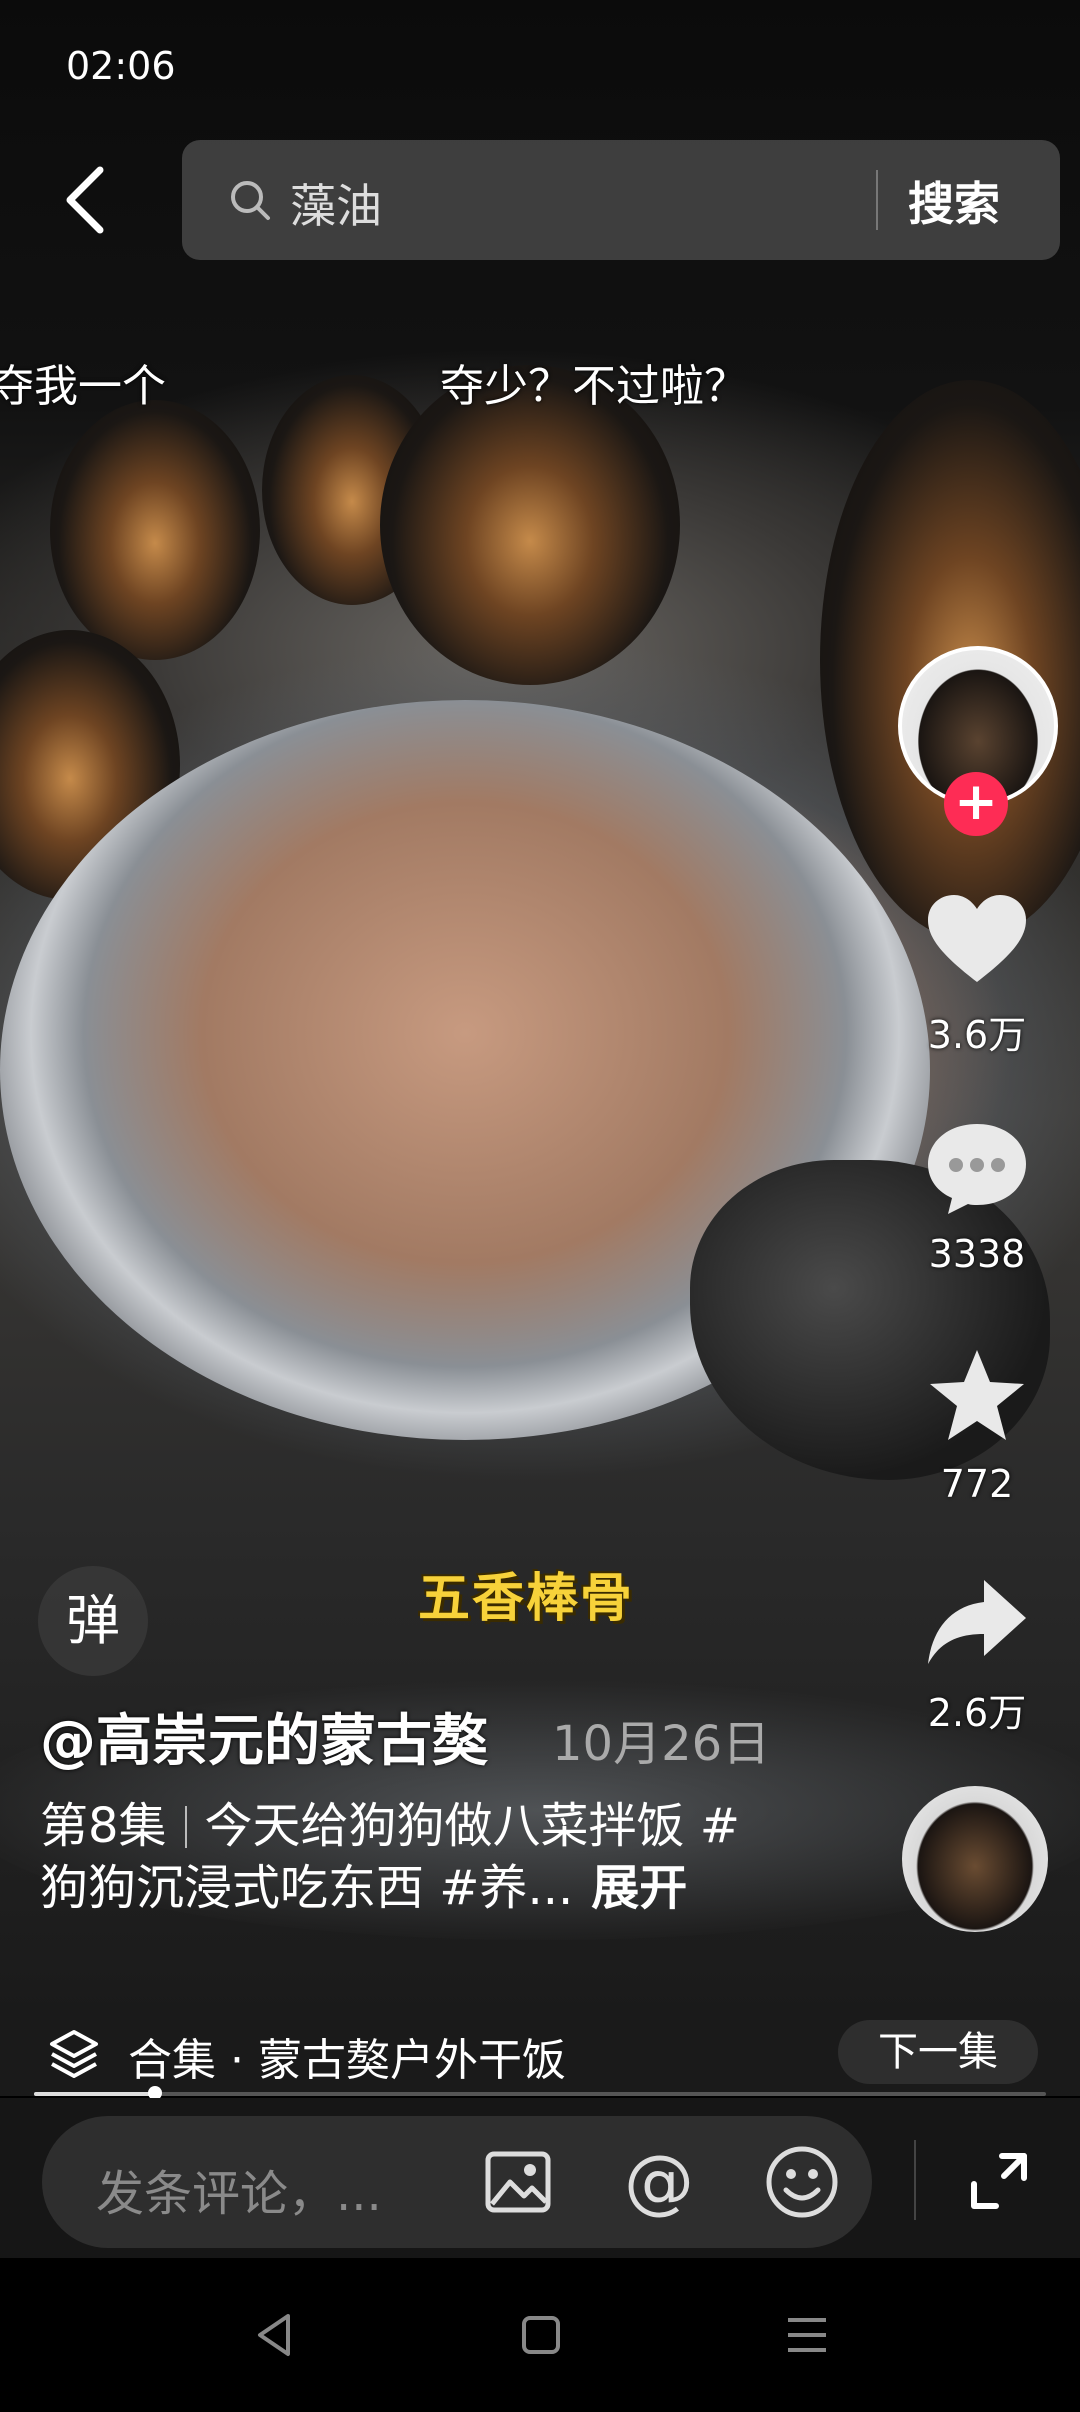  Describe the element at coordinates (264, 1736) in the screenshot. I see `author-name: @高崇元的蒙古獒` at that location.